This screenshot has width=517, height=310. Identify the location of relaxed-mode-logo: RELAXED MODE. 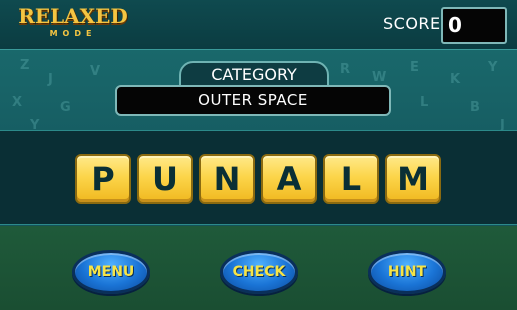
(73, 24).